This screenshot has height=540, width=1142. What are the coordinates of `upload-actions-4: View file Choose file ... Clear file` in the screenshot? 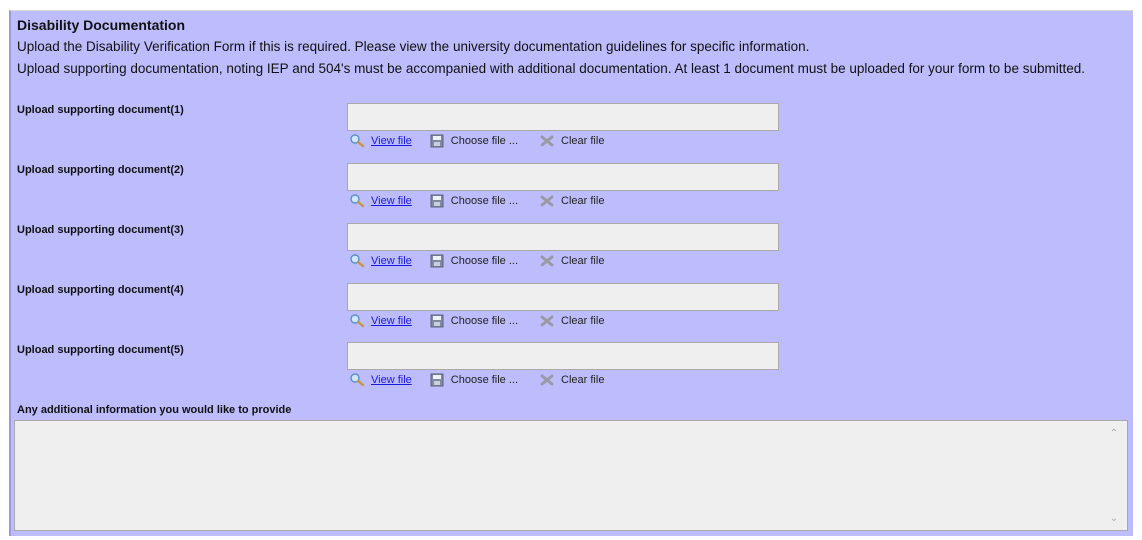 It's located at (476, 321).